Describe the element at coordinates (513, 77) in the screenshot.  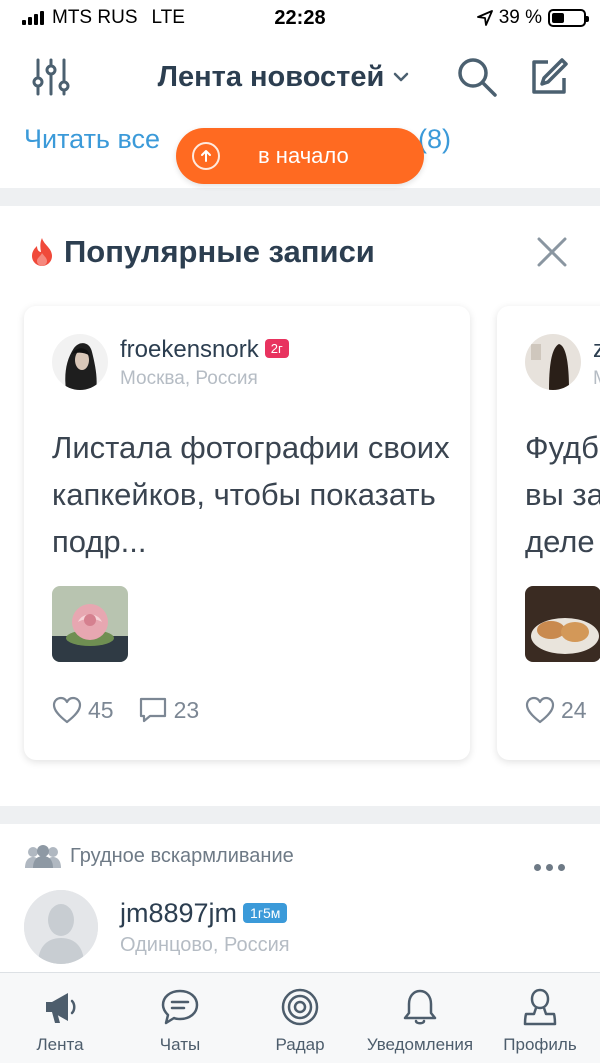
I see `header-actions` at that location.